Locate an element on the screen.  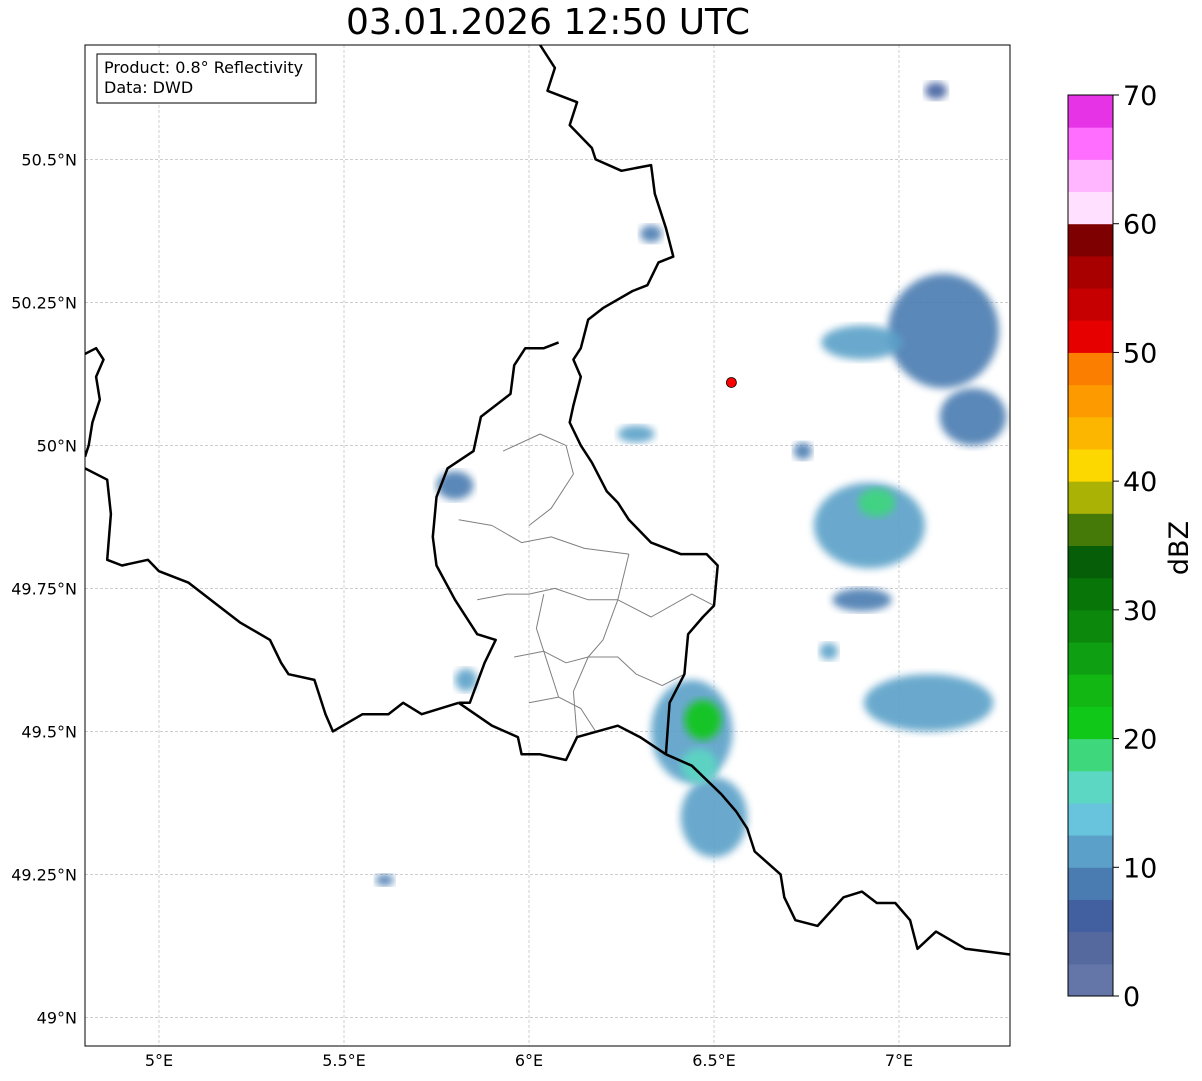
lon-tick-label: 6°E is located at coordinates (529, 1060).